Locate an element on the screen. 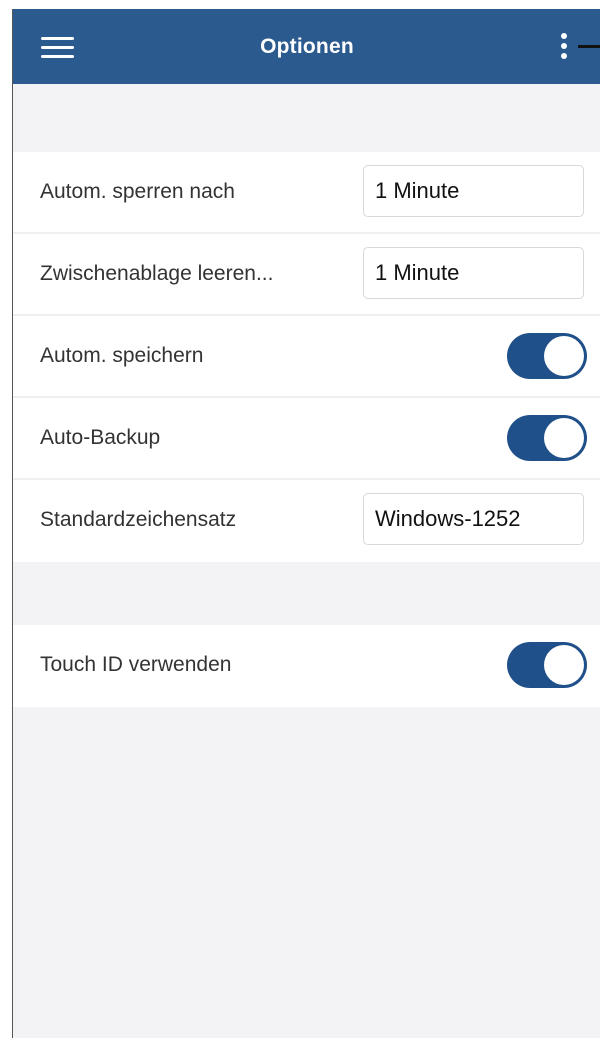 The height and width of the screenshot is (1038, 600). setting-row-auto-backup: Auto-Backup is located at coordinates (306, 439).